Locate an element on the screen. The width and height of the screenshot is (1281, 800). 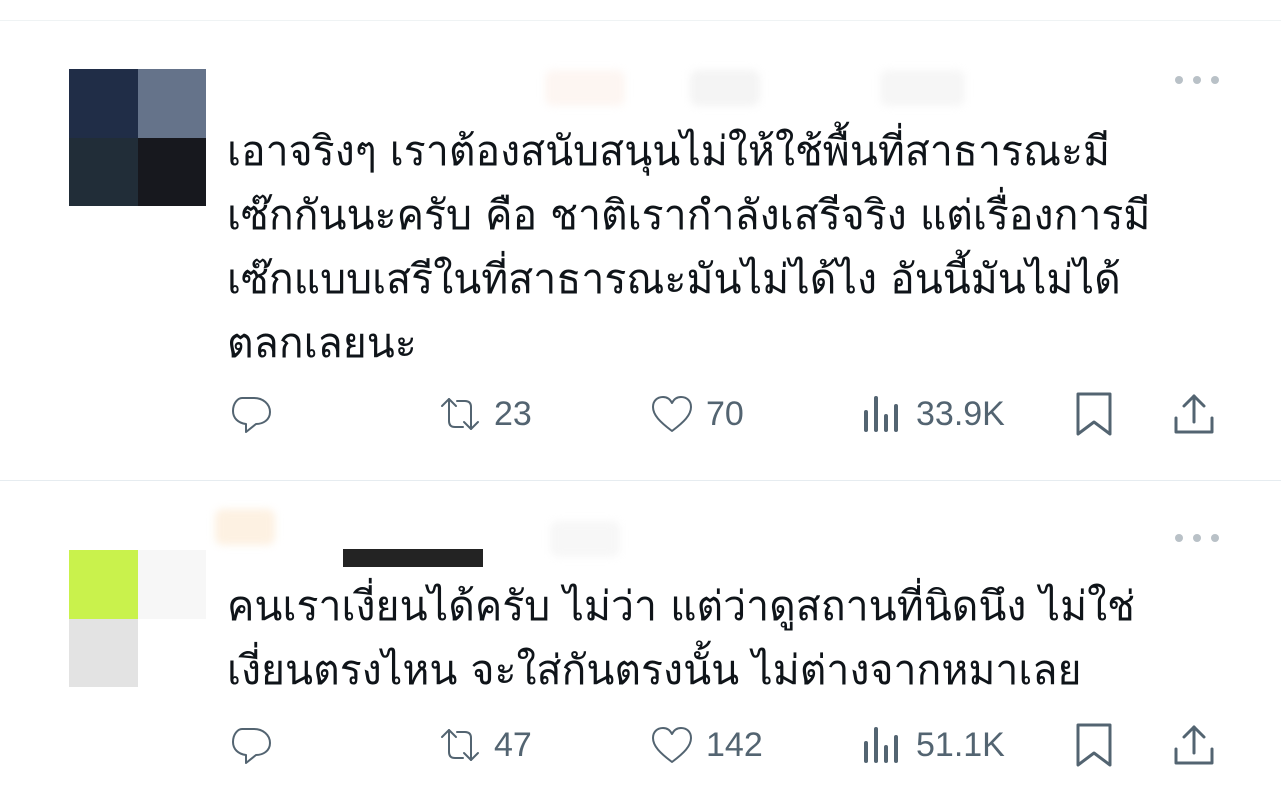
like-count: 142 is located at coordinates (734, 744).